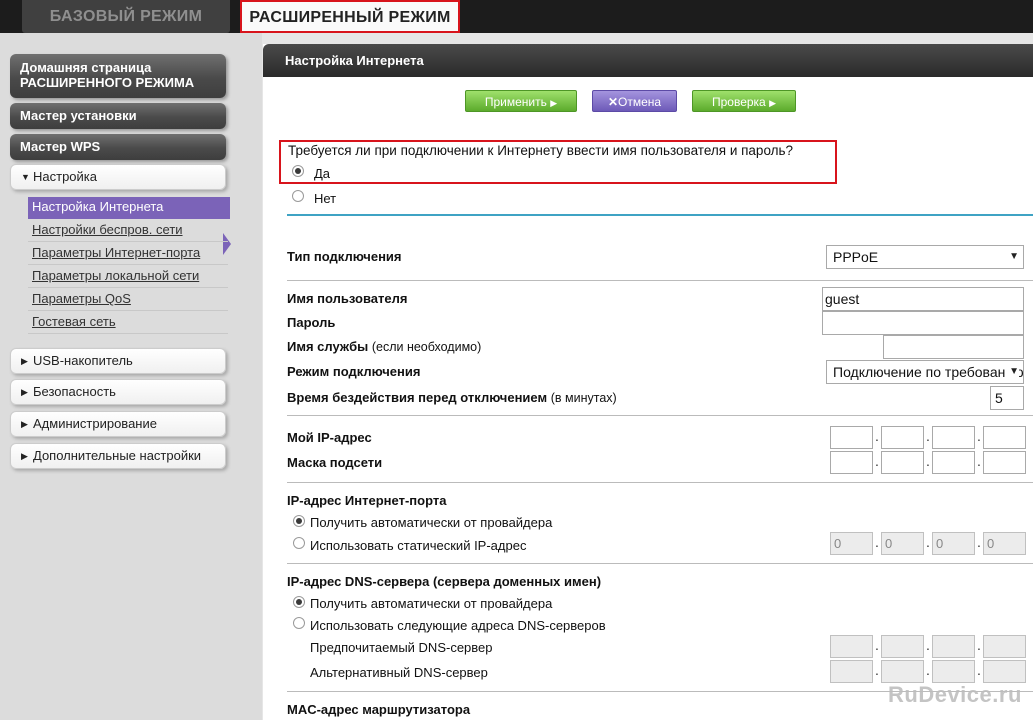 The width and height of the screenshot is (1033, 720). I want to click on wan-ip-octet-1: 0, so click(851, 543).